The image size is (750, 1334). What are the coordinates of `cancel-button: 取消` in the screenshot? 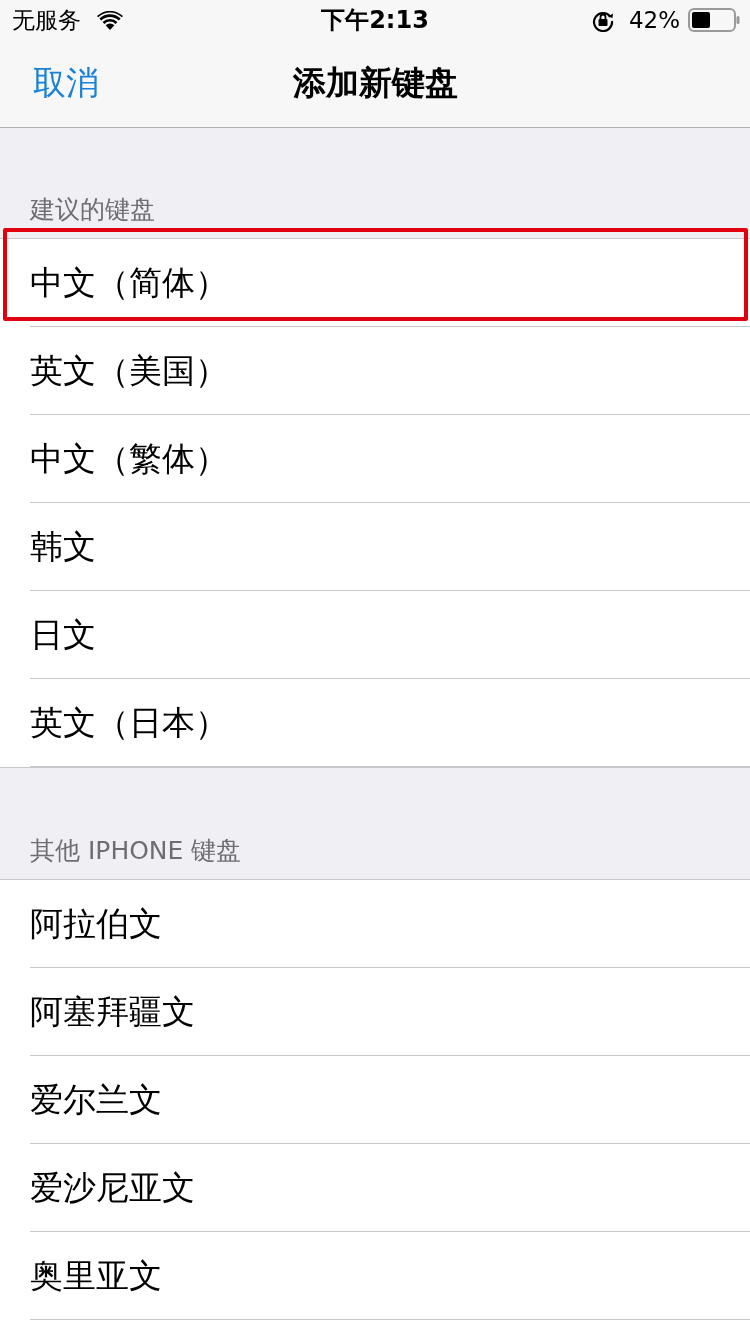 It's located at (66, 83).